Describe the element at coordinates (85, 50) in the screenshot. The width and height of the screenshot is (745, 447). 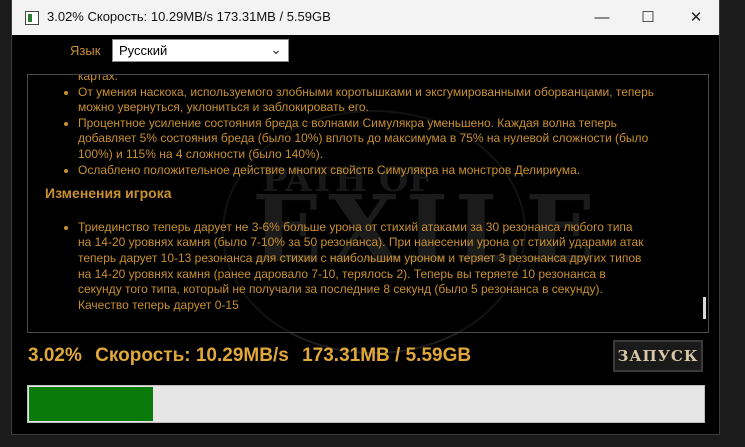
I see `language-label: Язык` at that location.